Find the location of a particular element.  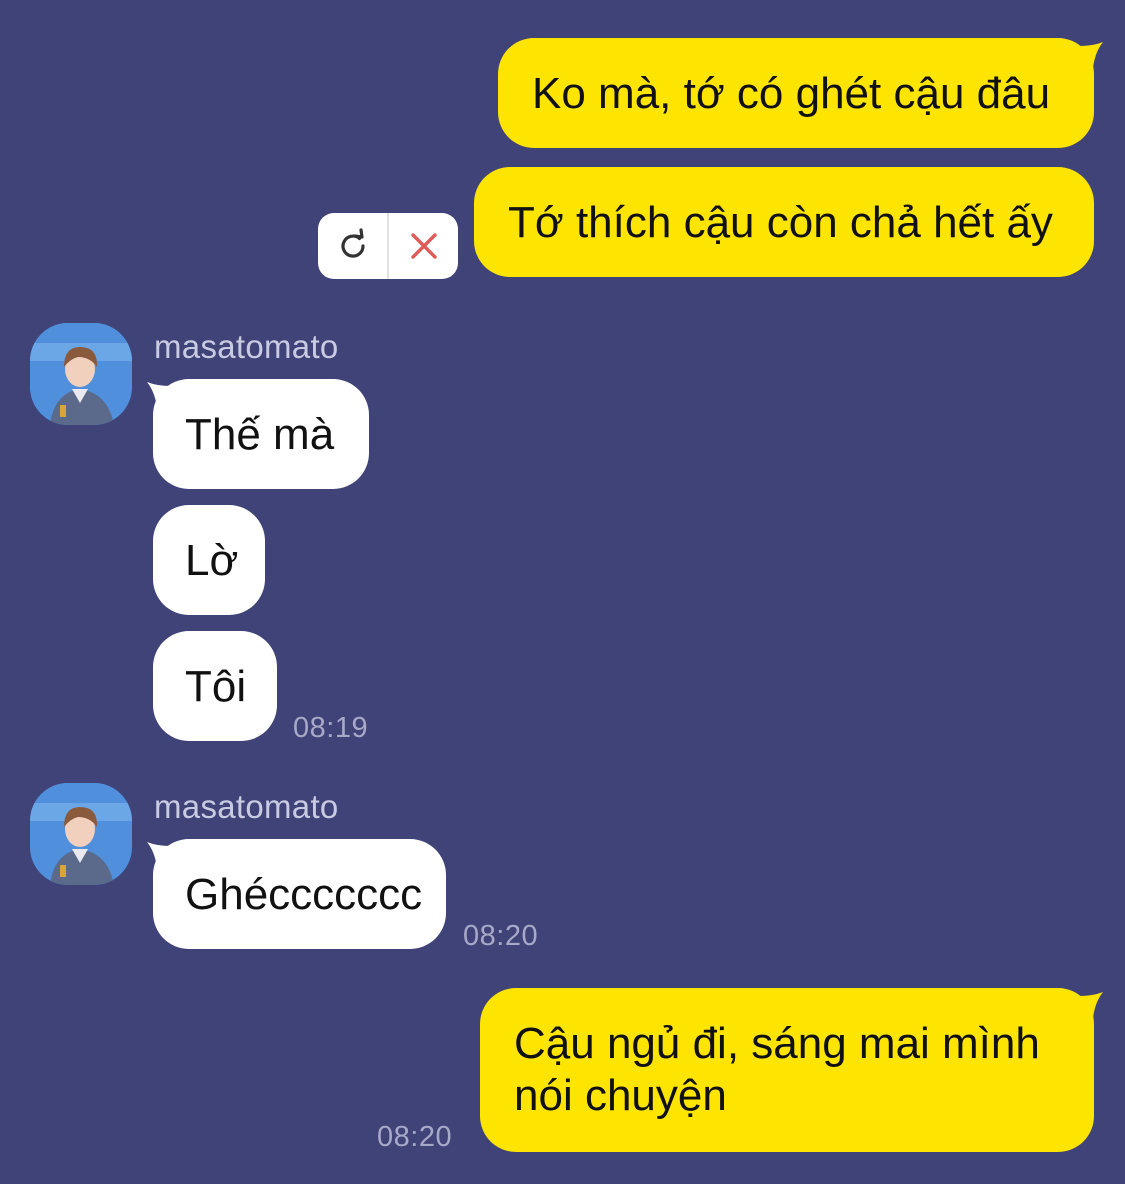

outgoing-message: Ko mà, tớ có ghét cậu đâu is located at coordinates (796, 93).